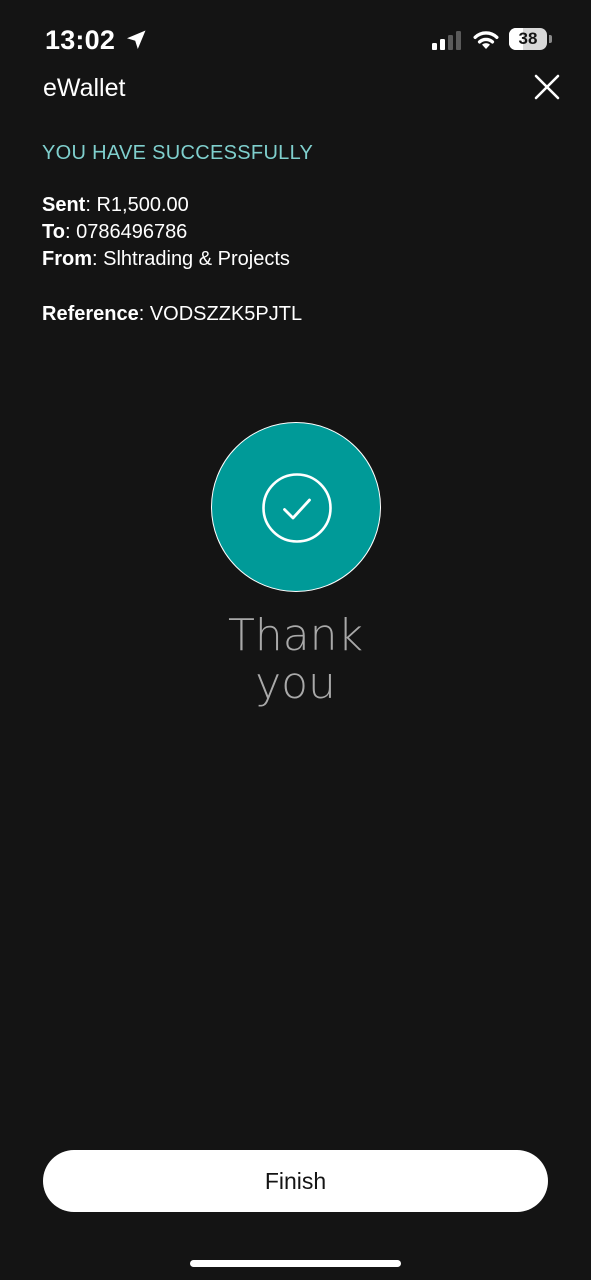 The width and height of the screenshot is (591, 1280). I want to click on reference-value: VODSZZK5PJTL, so click(226, 314).